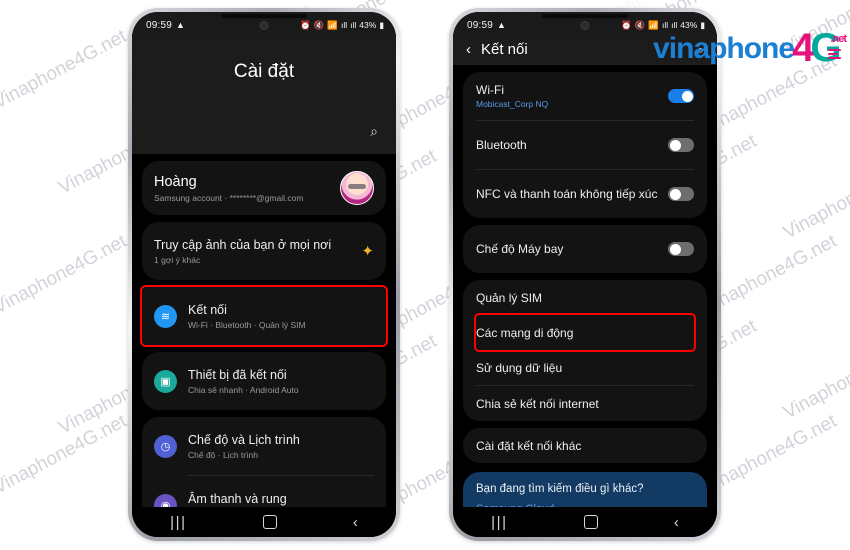  Describe the element at coordinates (247, 324) in the screenshot. I see `item-subtitle: Wi-Fi · Bluetooth · Quản lý SIM` at that location.